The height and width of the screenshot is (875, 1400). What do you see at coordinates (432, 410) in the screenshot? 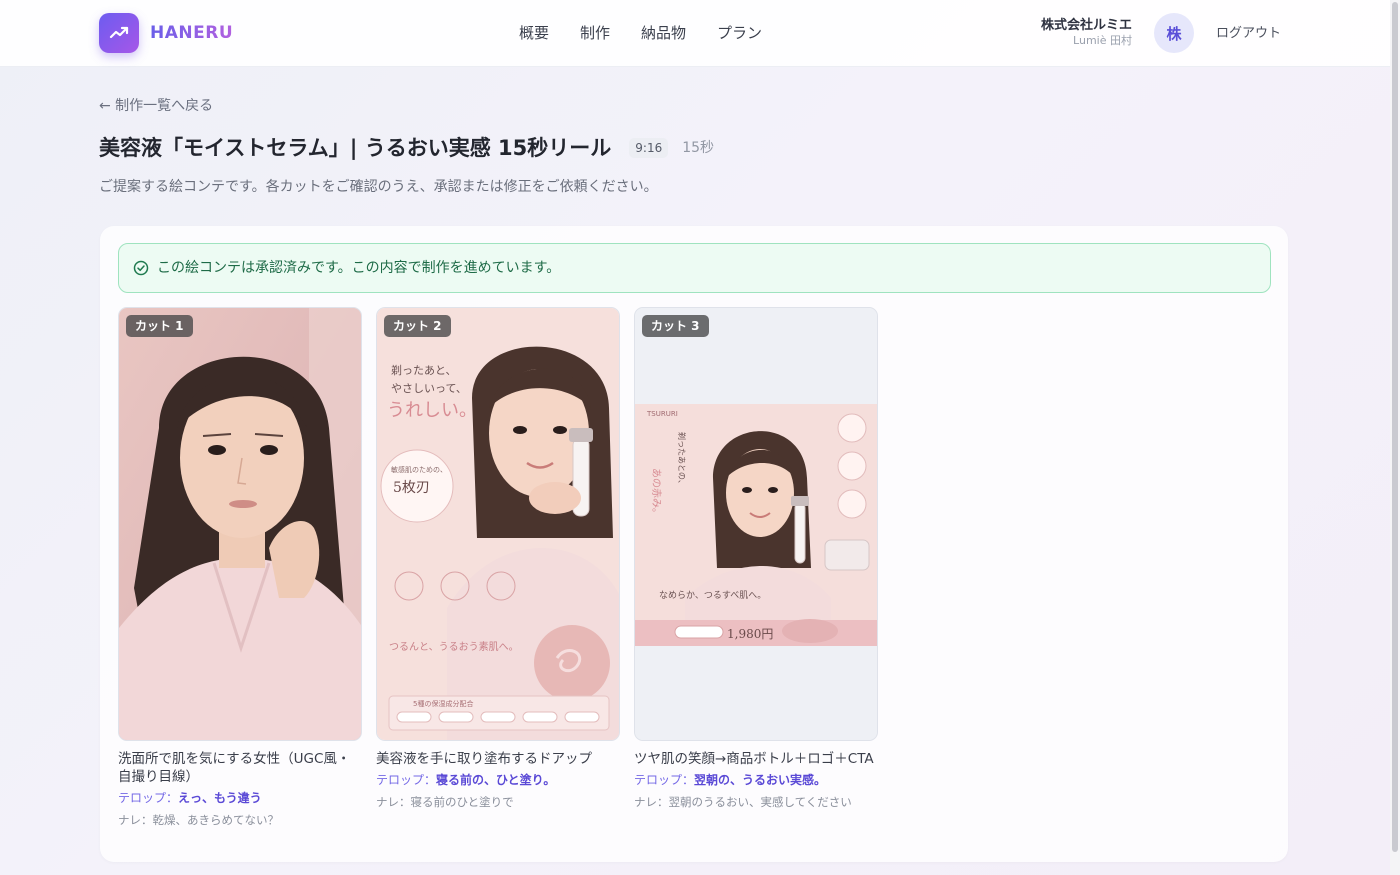
I see `cut-2-headline-3: うれしい。` at bounding box center [432, 410].